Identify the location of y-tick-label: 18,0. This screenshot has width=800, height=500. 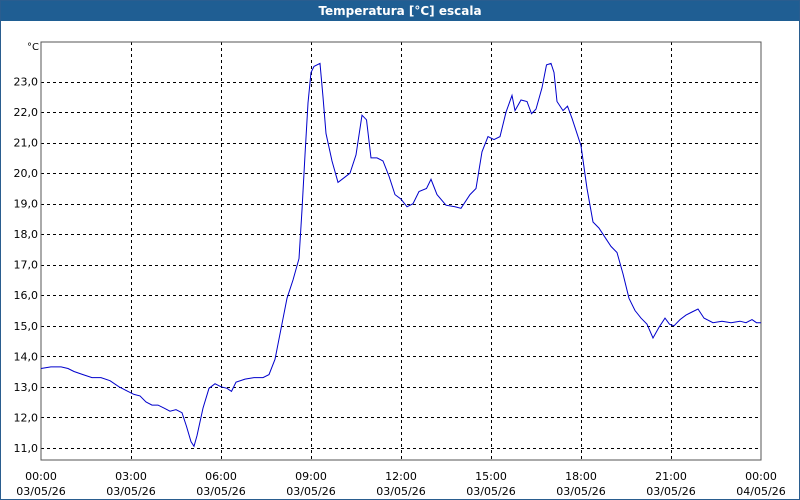
(26, 234).